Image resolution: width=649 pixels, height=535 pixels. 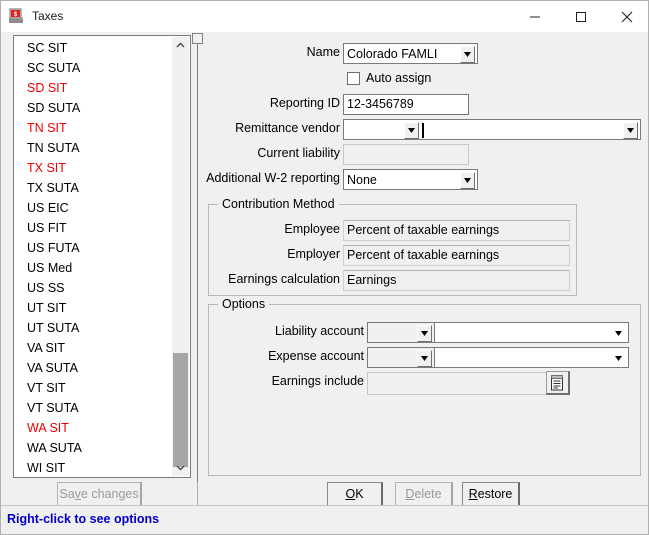 I want to click on close-icon, so click(x=626, y=16).